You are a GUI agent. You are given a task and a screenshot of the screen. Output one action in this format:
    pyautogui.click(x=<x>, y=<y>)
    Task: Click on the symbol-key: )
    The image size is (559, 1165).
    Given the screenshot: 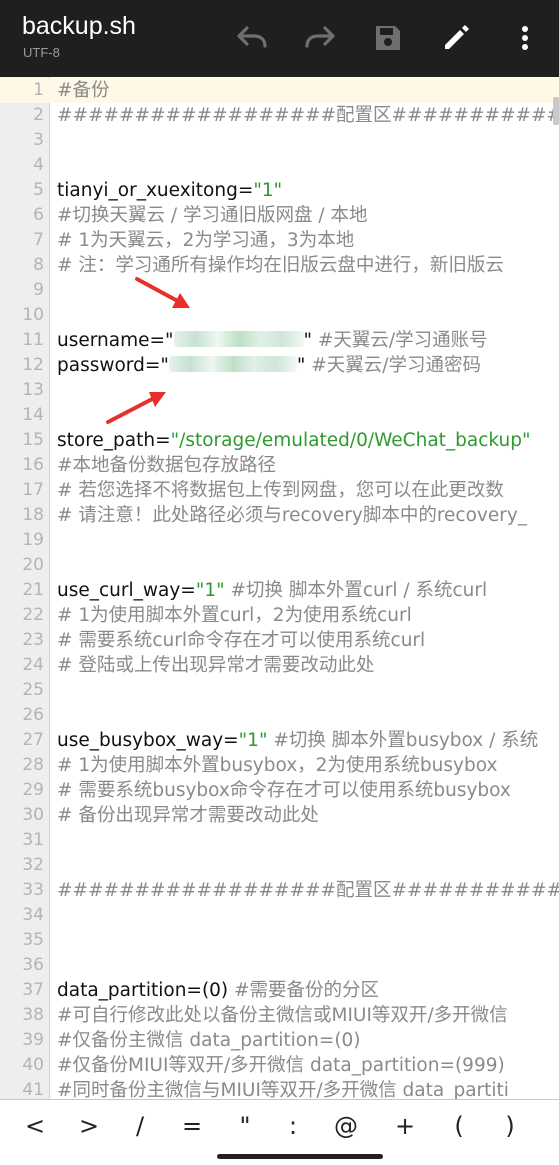 What is the action you would take?
    pyautogui.click(x=510, y=1126)
    